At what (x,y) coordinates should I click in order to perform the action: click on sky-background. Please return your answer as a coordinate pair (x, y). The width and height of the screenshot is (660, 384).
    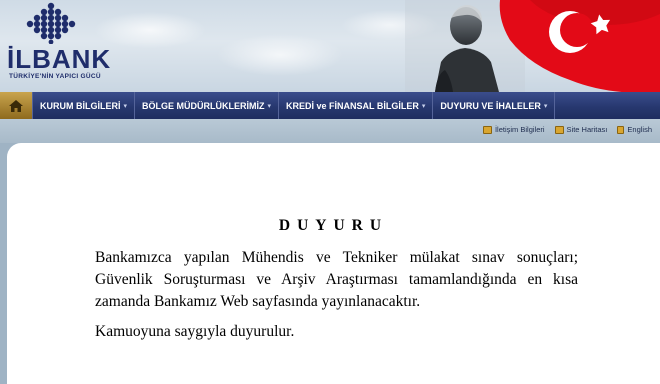
    Looking at the image, I should click on (270, 46).